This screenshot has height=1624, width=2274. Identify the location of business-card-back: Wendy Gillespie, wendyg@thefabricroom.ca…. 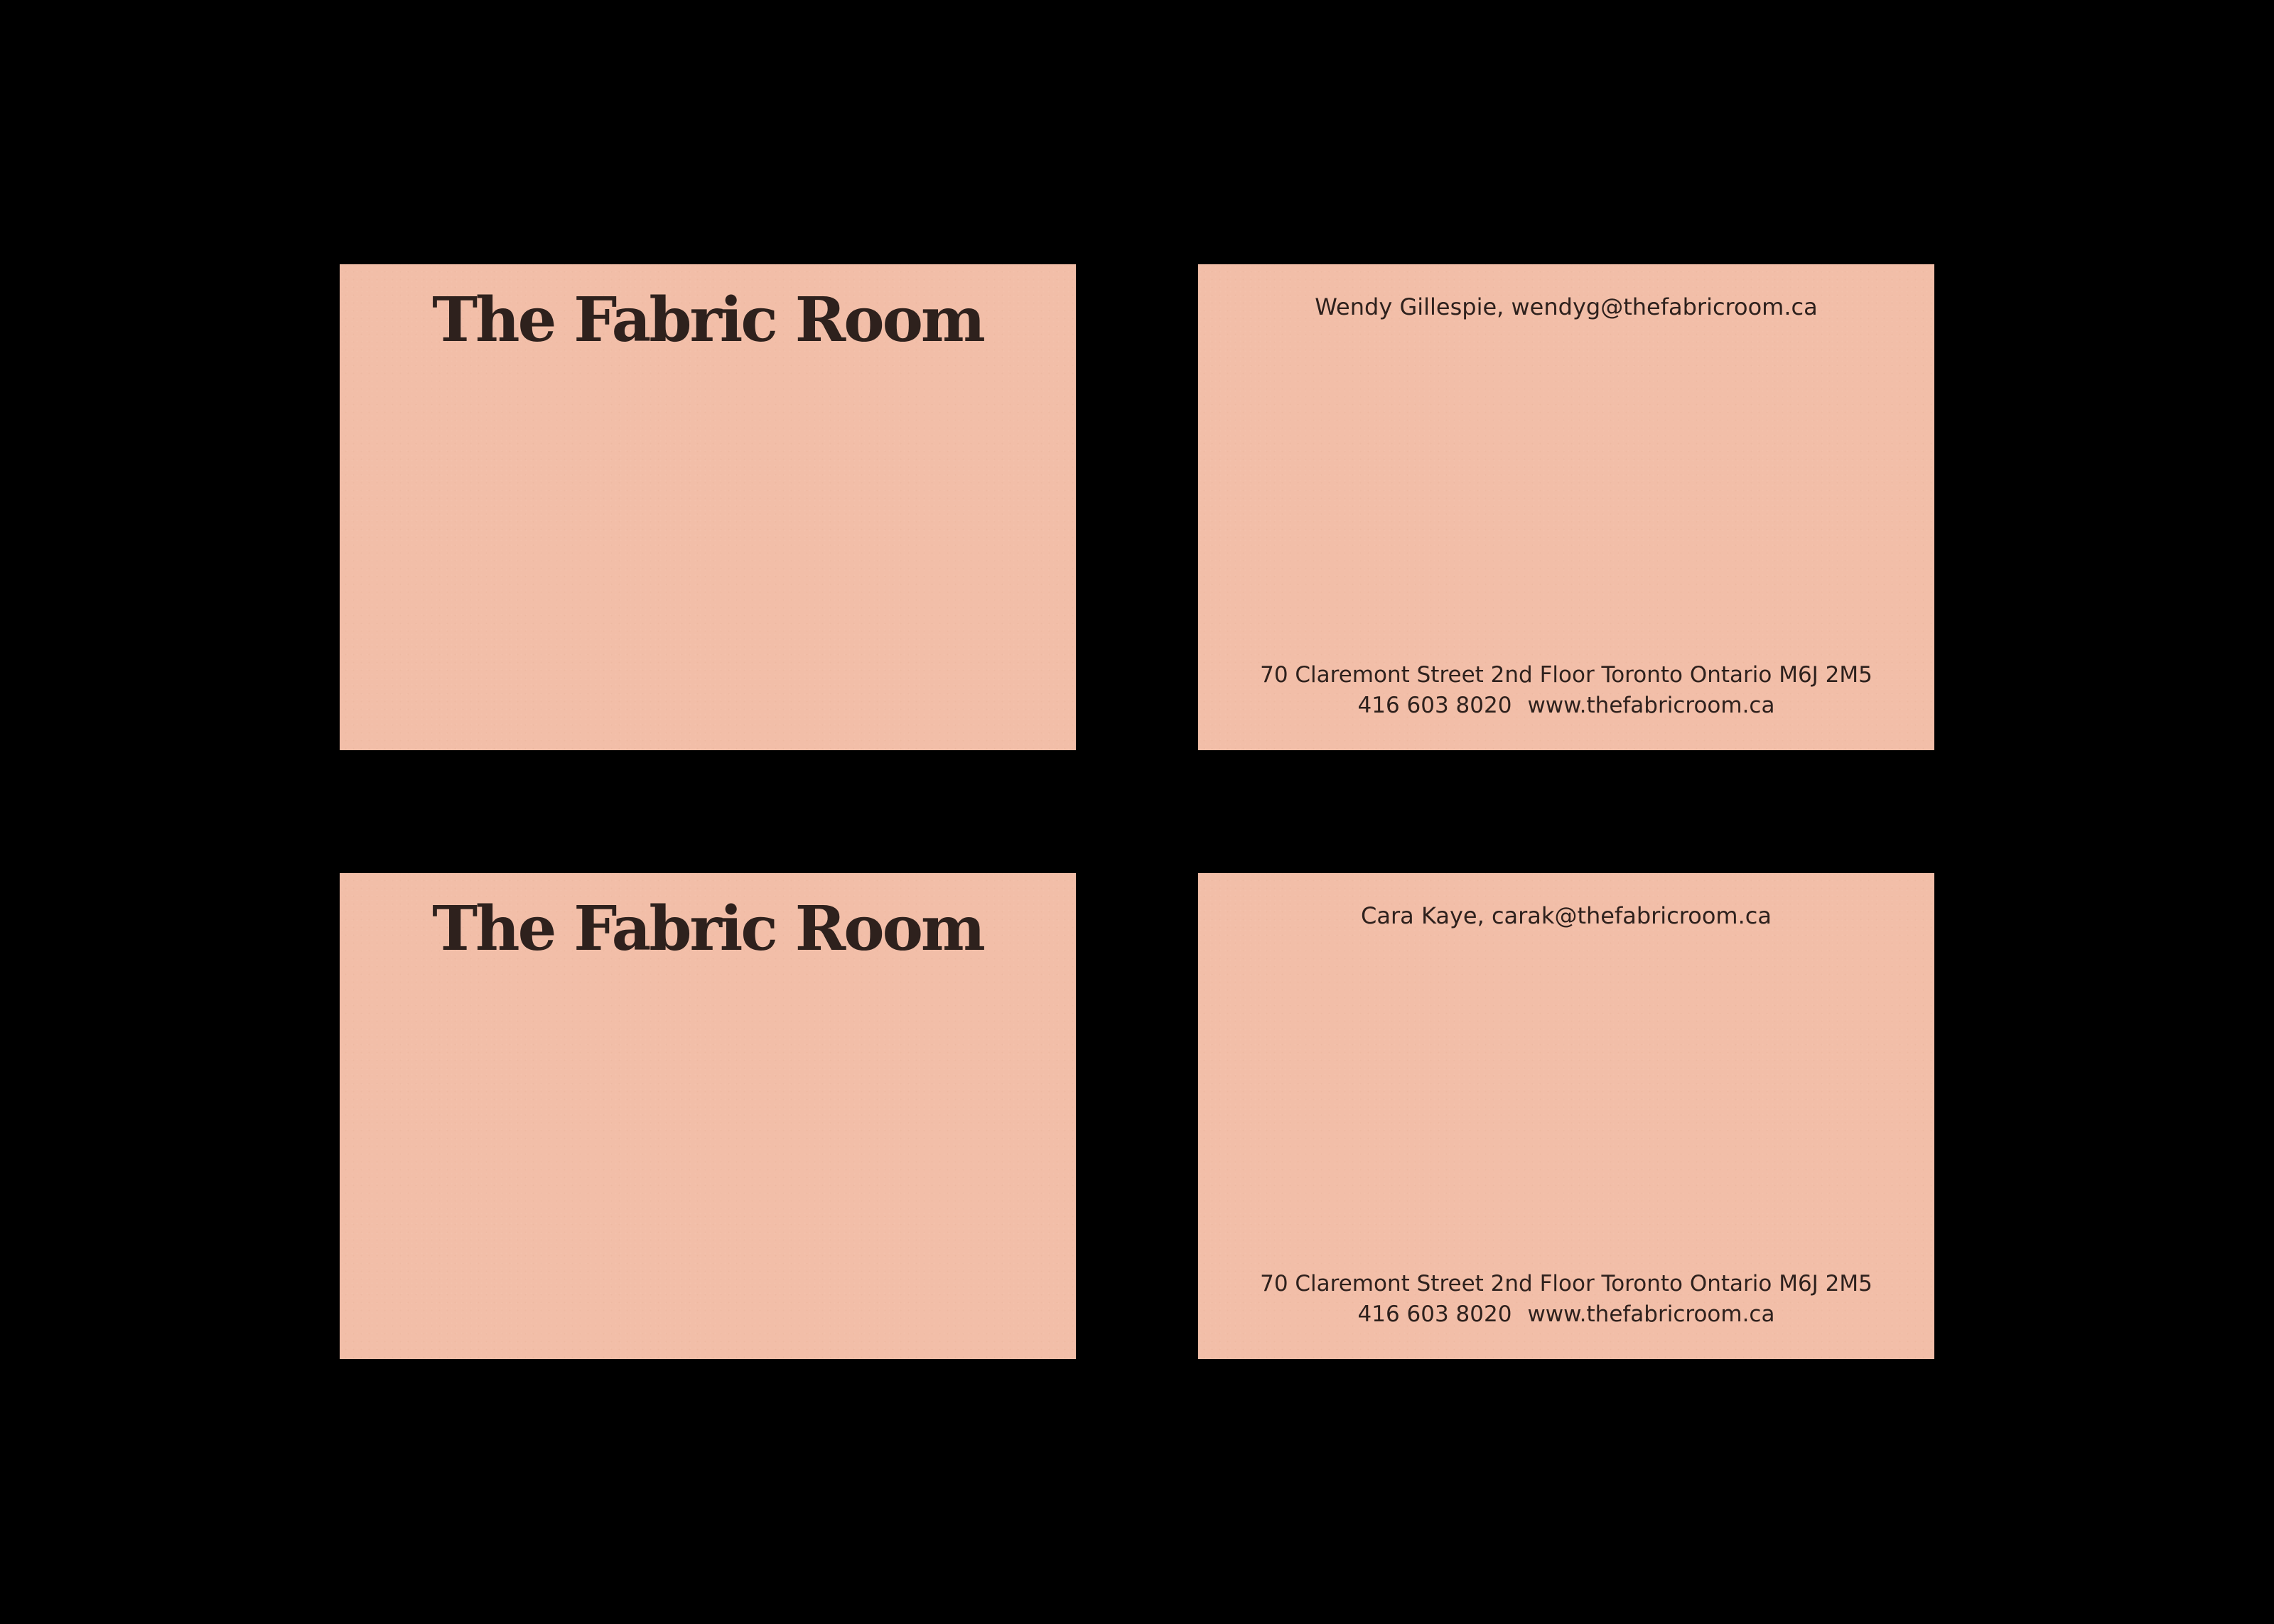
(1566, 507).